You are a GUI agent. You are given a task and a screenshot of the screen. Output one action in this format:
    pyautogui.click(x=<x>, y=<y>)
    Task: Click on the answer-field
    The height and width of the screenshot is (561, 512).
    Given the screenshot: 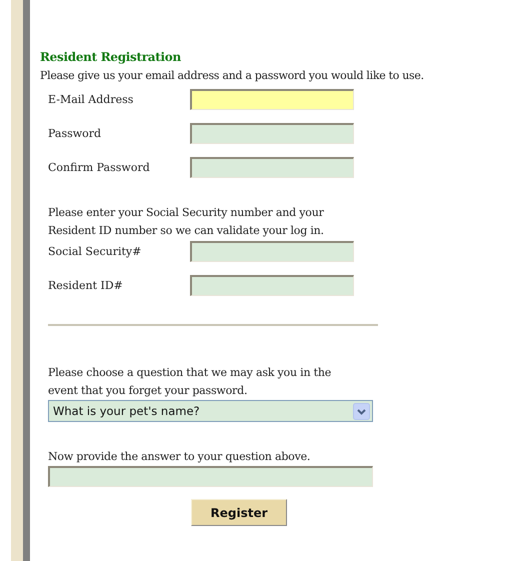 What is the action you would take?
    pyautogui.click(x=210, y=476)
    